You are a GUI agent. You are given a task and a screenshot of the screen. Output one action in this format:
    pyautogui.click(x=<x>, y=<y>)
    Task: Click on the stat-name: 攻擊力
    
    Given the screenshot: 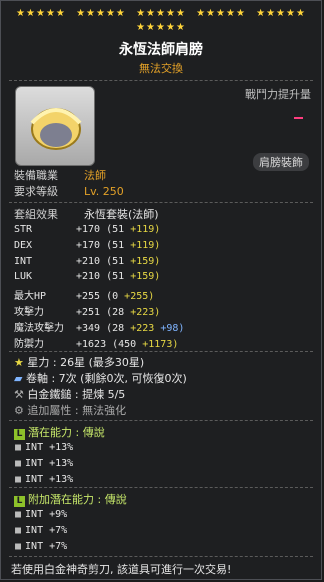 What is the action you would take?
    pyautogui.click(x=29, y=312)
    